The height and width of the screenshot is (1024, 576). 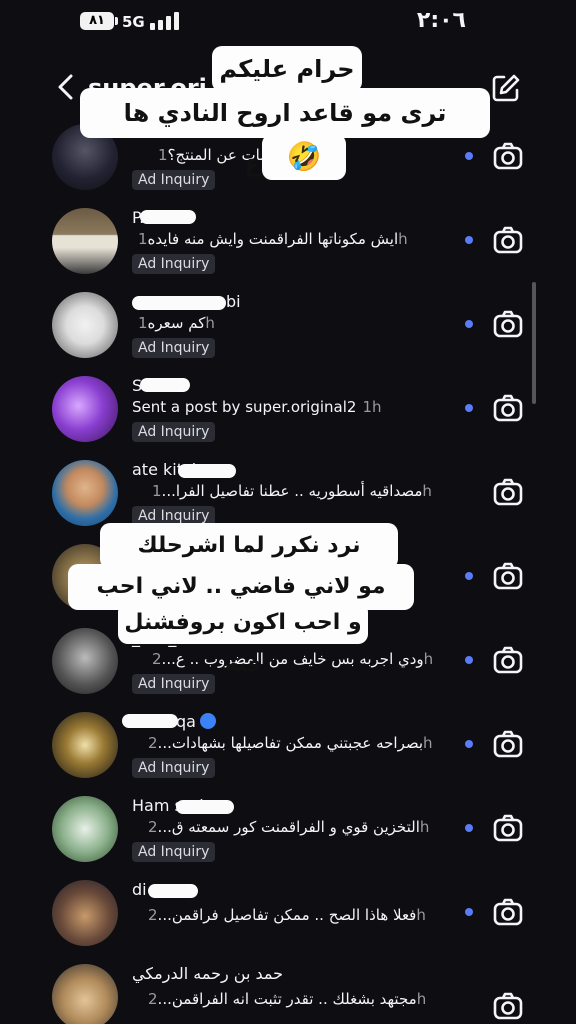 I want to click on caption-top-line2: ترى مو قاعد اروح النادي ها لاسبوع, so click(x=285, y=132).